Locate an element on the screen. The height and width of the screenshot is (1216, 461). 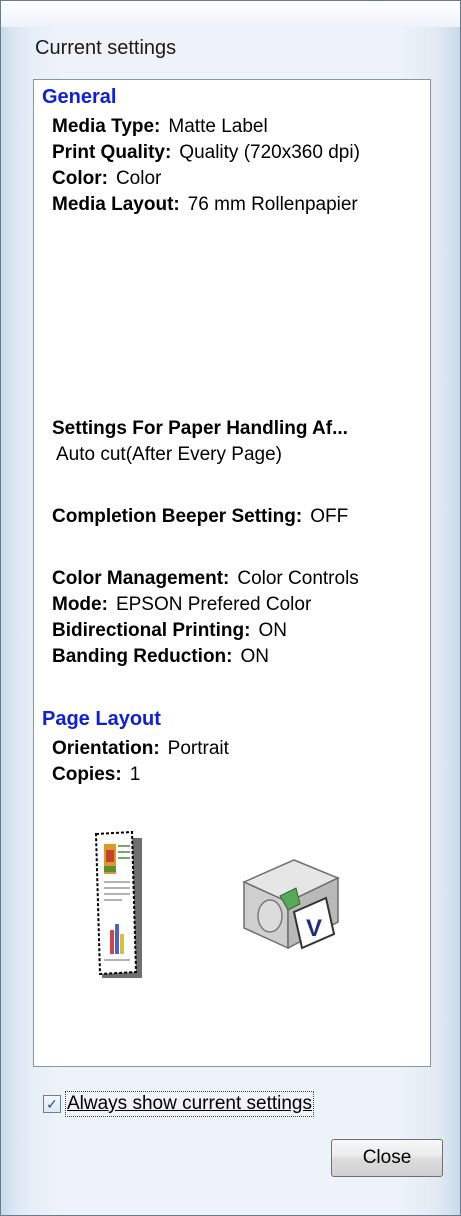
window-title: Current settings is located at coordinates (106, 48).